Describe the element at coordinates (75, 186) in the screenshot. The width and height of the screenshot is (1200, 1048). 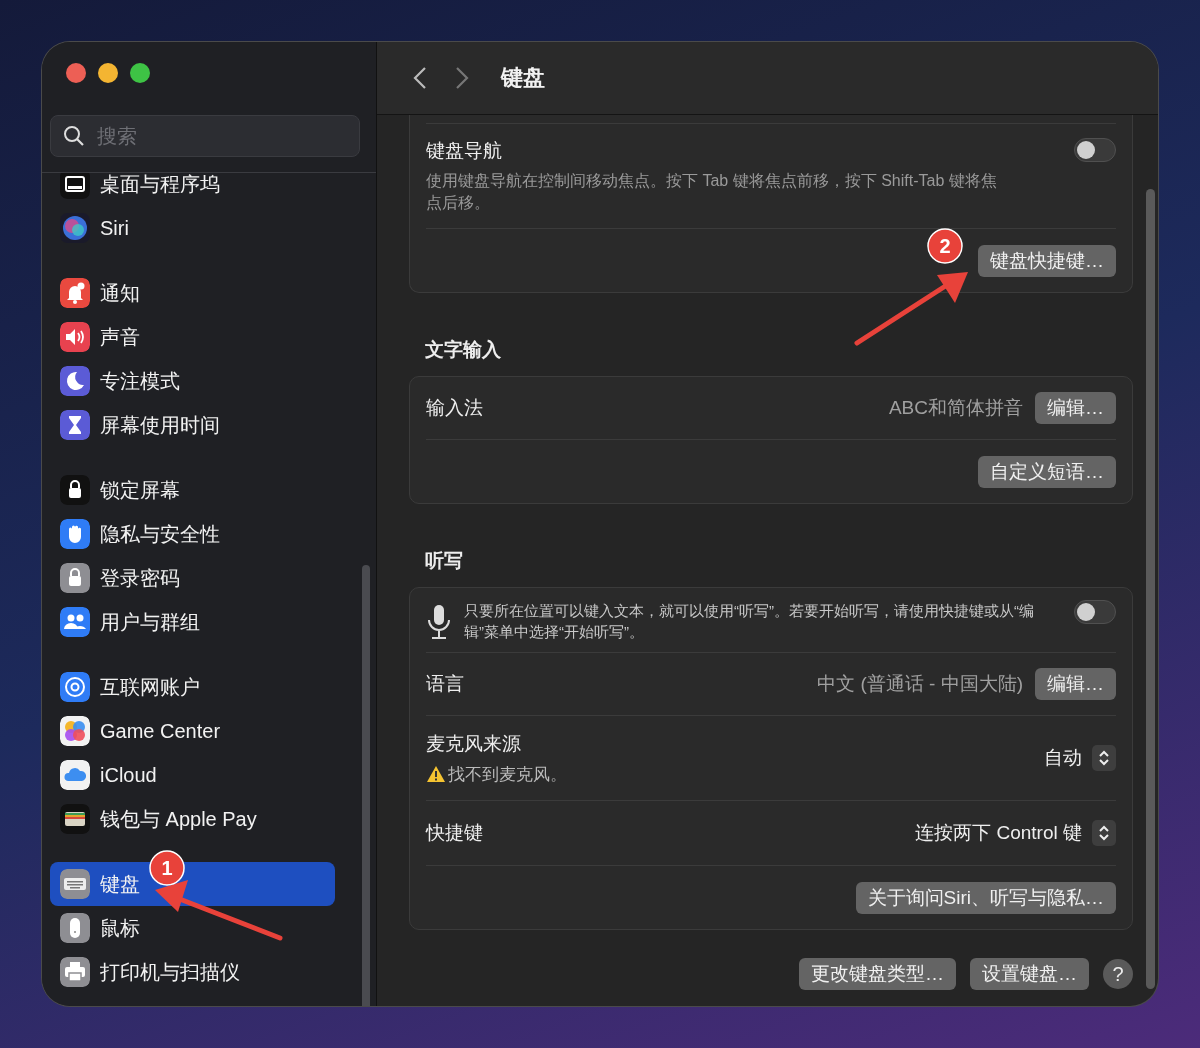
I see `window-icon` at that location.